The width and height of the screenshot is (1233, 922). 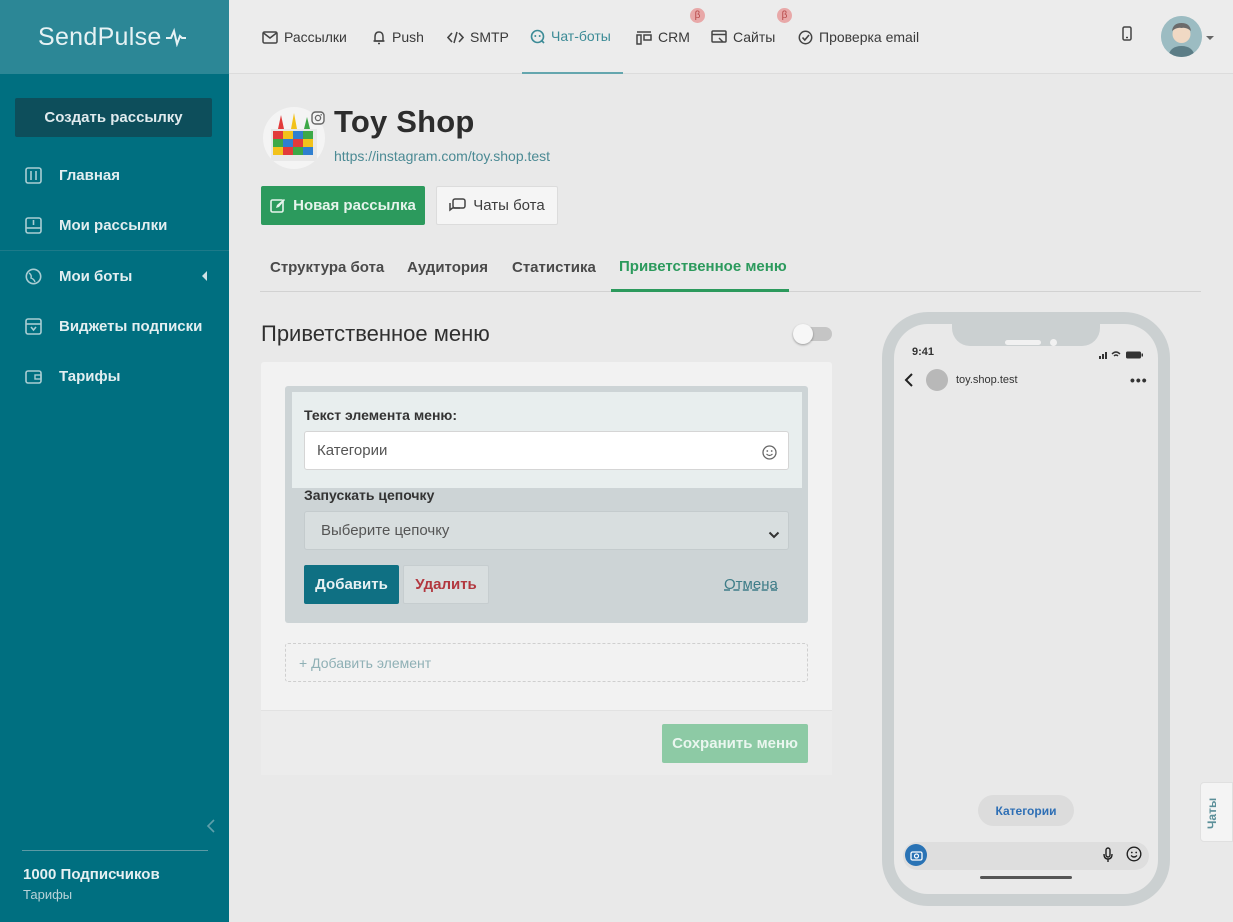 I want to click on bell-icon, so click(x=379, y=37).